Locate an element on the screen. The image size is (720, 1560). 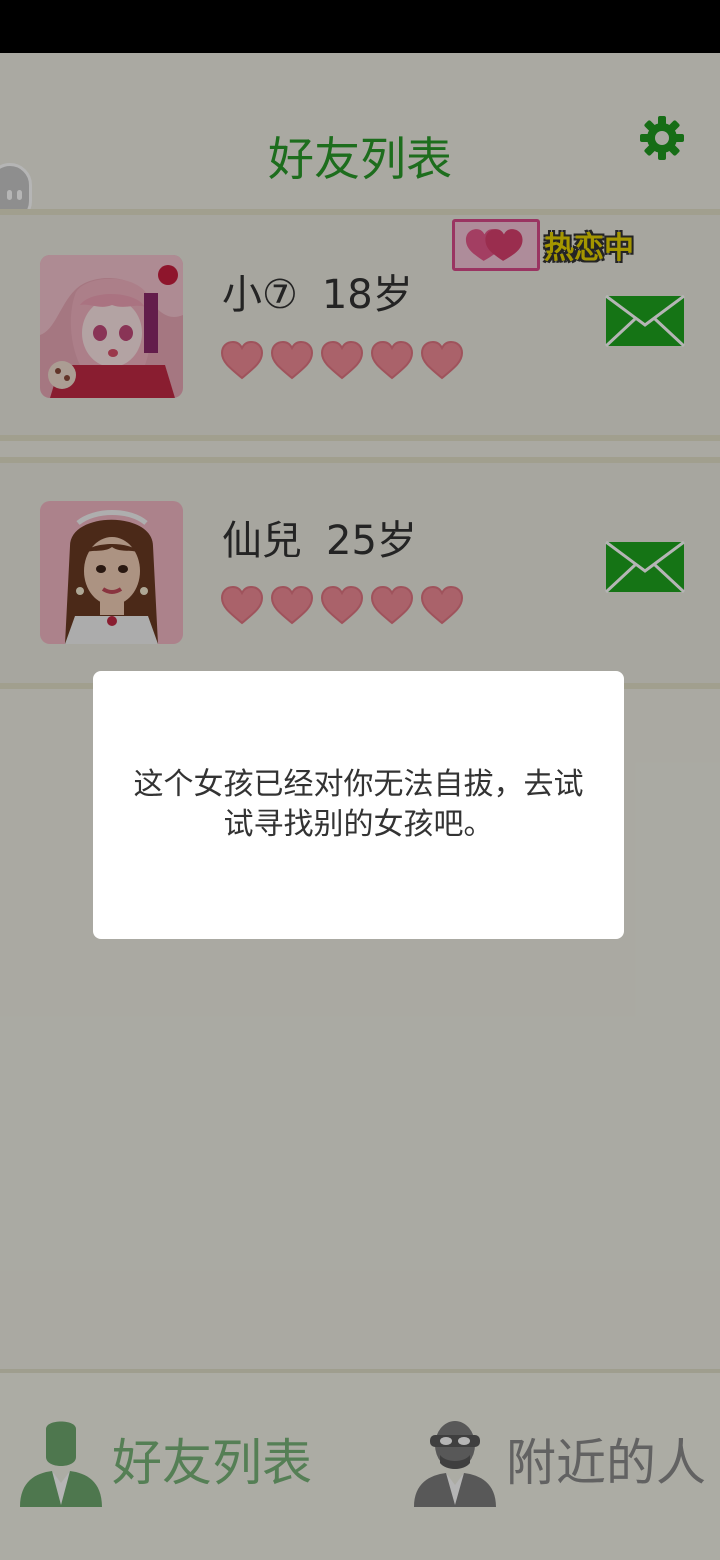
message-dialog: 这个女孩已经对你无法自拔，去试试寻找别的女孩吧。 is located at coordinates (358, 805).